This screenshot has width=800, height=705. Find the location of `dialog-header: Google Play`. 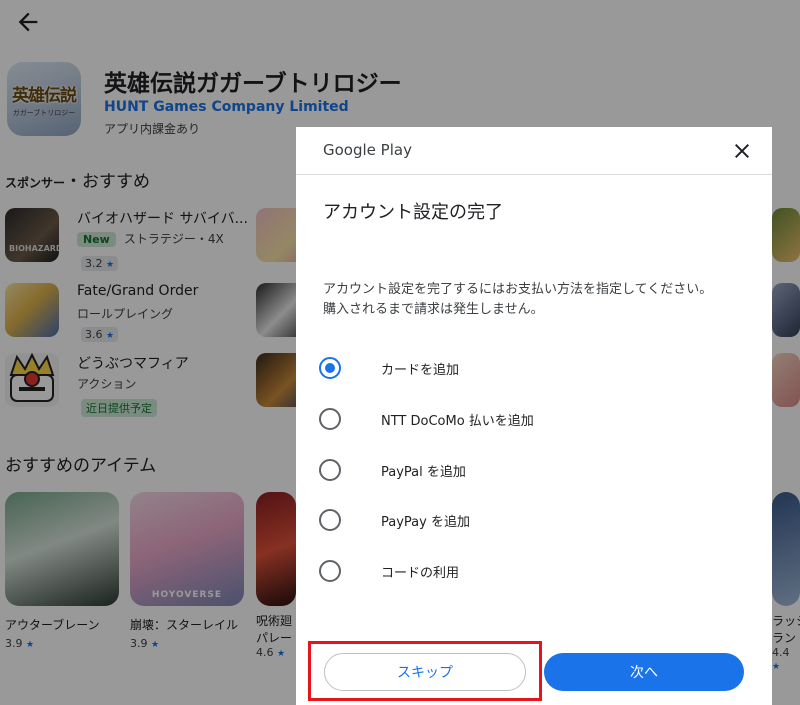

dialog-header: Google Play is located at coordinates (534, 151).